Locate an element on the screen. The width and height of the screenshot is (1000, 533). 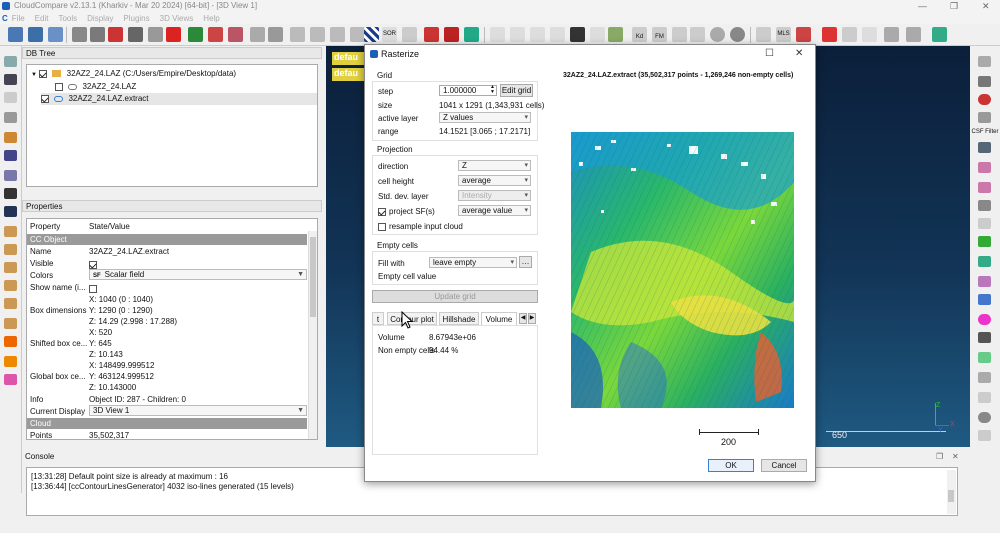
project-sf-checkbox is located at coordinates (382, 211).